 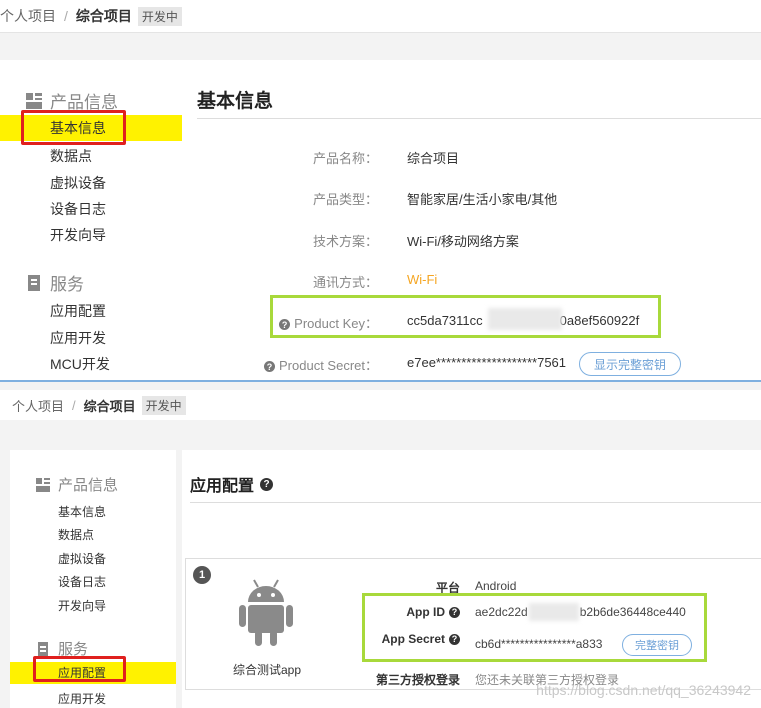 I want to click on label-product-secret: ? Product Secret：, so click(x=315, y=364).